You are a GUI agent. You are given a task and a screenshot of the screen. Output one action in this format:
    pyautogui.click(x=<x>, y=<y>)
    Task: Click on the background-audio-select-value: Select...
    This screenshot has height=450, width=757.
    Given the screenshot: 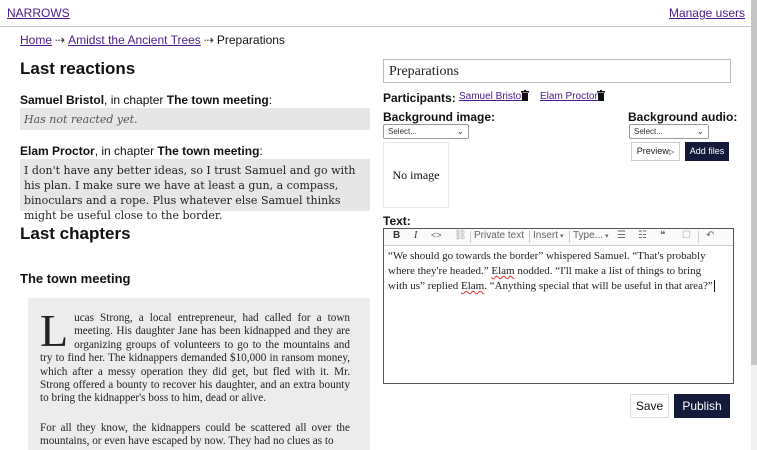 What is the action you would take?
    pyautogui.click(x=648, y=131)
    